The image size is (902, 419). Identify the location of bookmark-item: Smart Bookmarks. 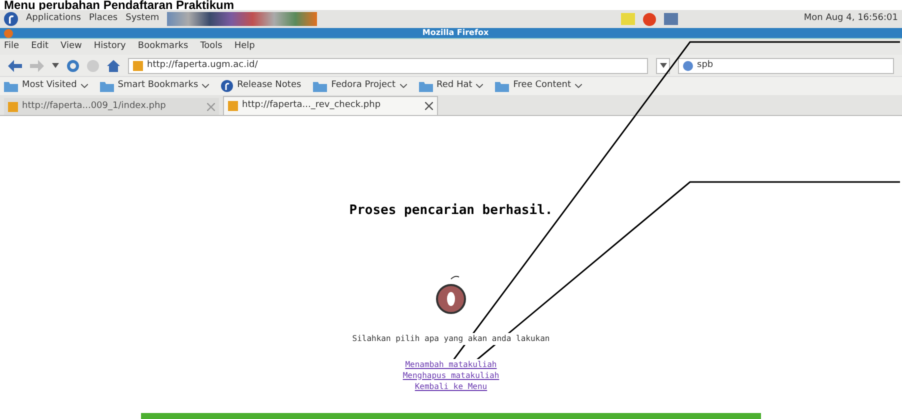
(155, 86).